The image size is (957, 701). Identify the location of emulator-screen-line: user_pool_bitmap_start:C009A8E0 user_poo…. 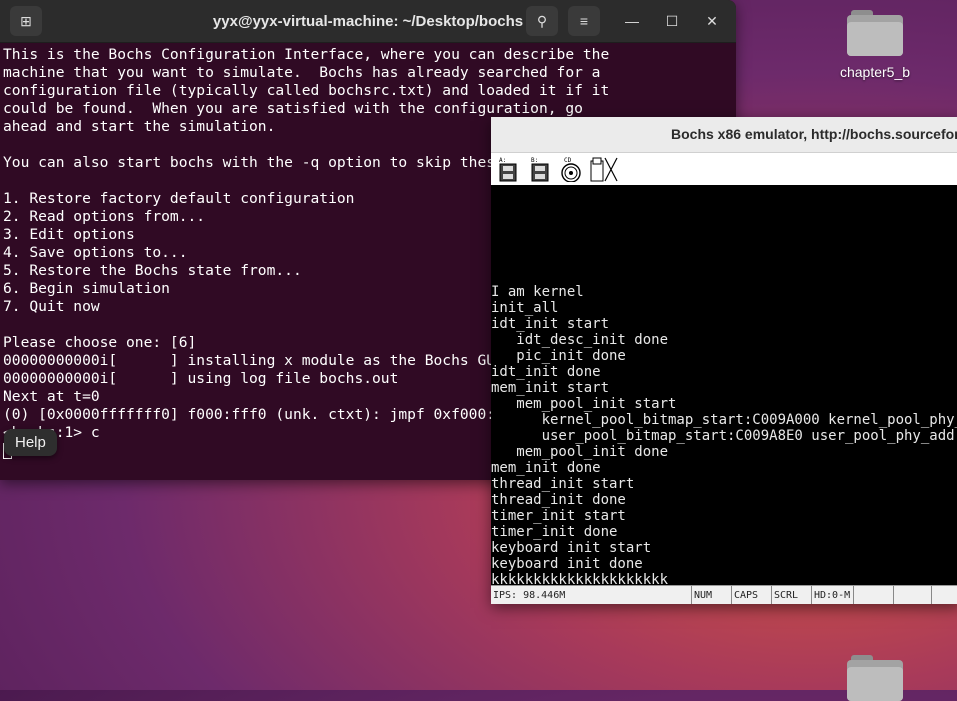
(749, 436).